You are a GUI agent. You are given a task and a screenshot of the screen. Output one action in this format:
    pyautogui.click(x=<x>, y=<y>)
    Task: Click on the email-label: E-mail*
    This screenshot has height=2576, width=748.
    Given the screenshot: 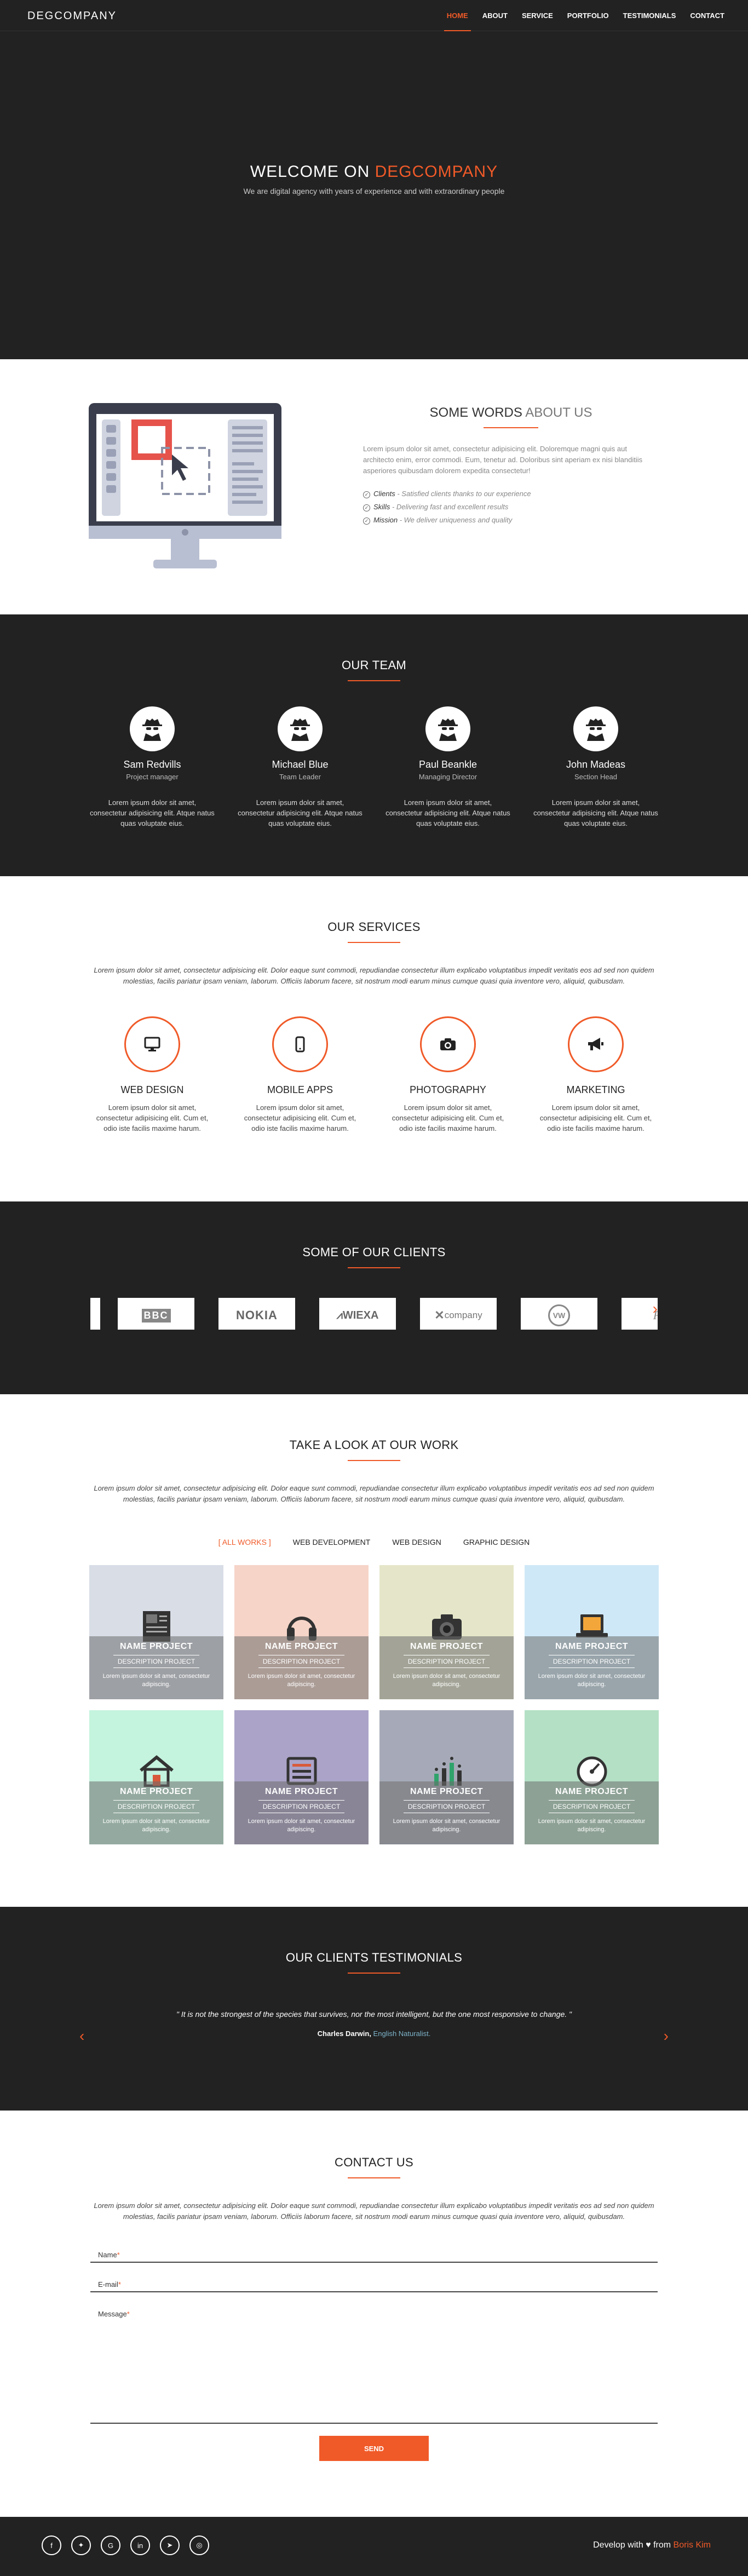 What is the action you would take?
    pyautogui.click(x=109, y=2284)
    